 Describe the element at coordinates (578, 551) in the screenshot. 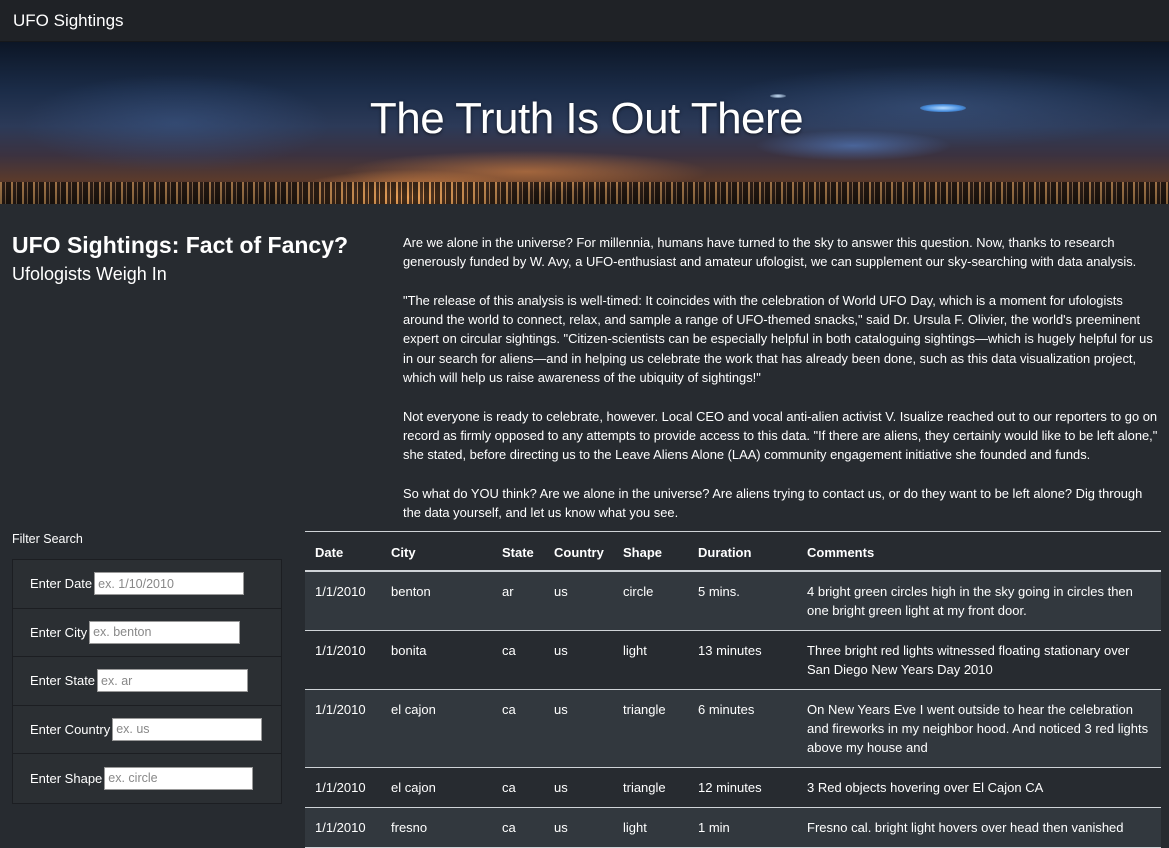

I see `column-header-country: Country` at that location.